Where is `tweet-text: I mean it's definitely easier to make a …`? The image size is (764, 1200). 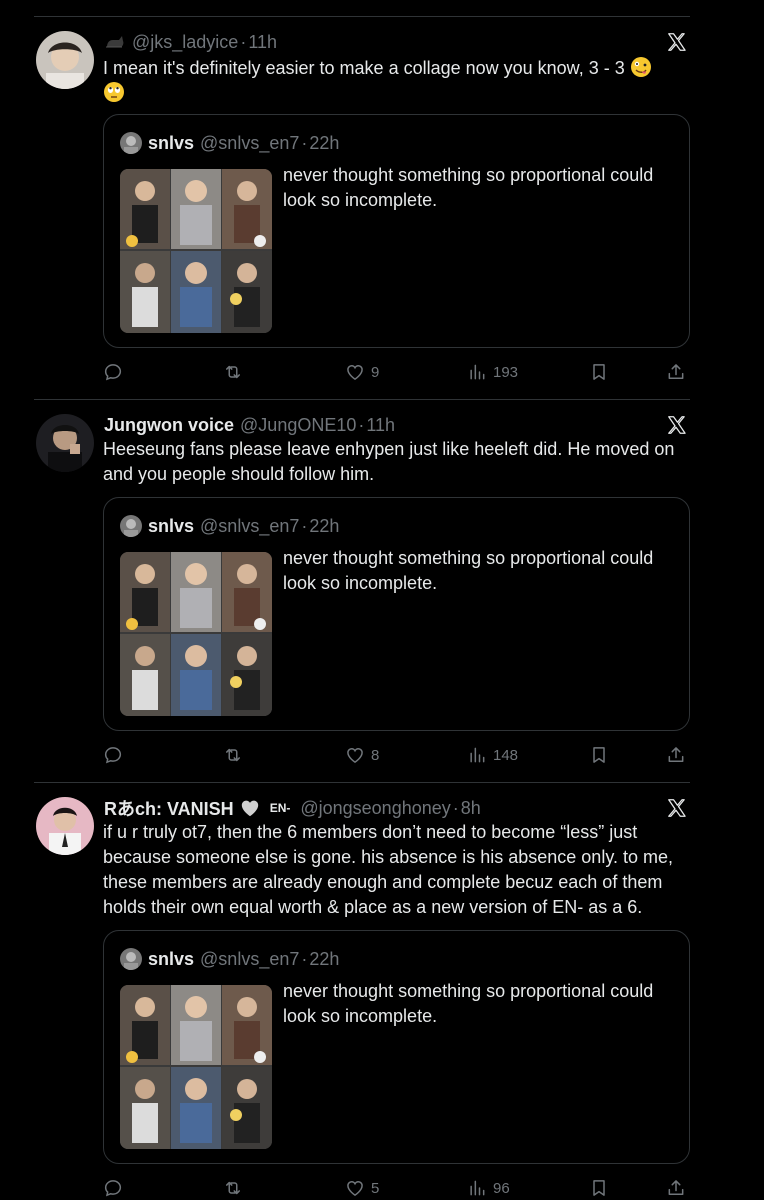
tweet-text: I mean it's definitely easier to make a … is located at coordinates (398, 81).